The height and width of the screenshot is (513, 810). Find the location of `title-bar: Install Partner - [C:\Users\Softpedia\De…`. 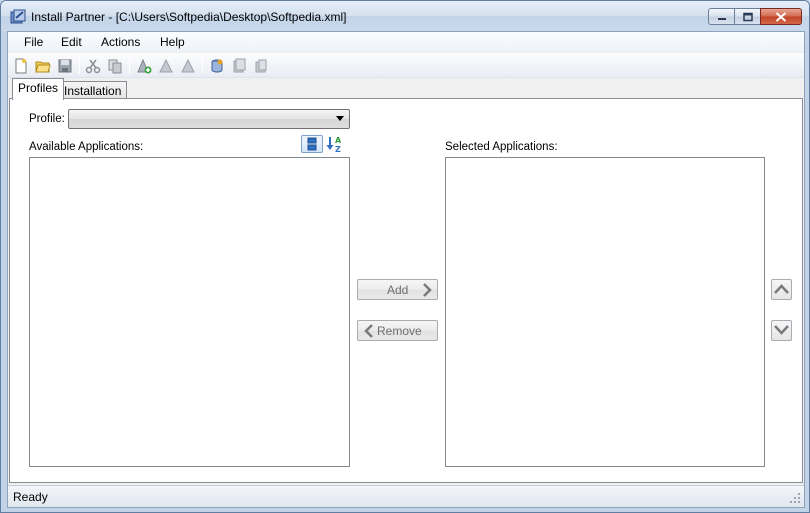

title-bar: Install Partner - [C:\Users\Softpedia\De… is located at coordinates (405, 16).